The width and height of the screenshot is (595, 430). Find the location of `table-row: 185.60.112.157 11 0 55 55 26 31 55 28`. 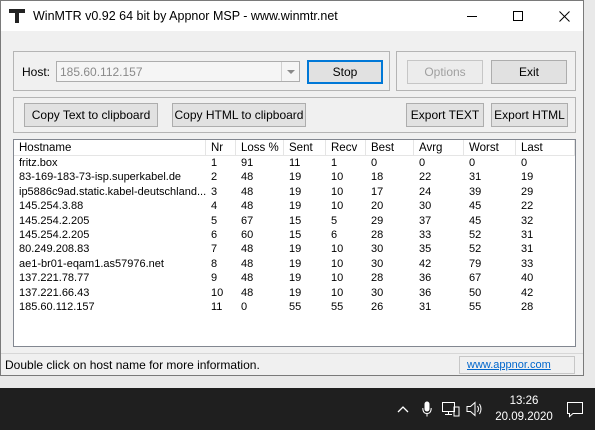

table-row: 185.60.112.157 11 0 55 55 26 31 55 28 is located at coordinates (294, 307).